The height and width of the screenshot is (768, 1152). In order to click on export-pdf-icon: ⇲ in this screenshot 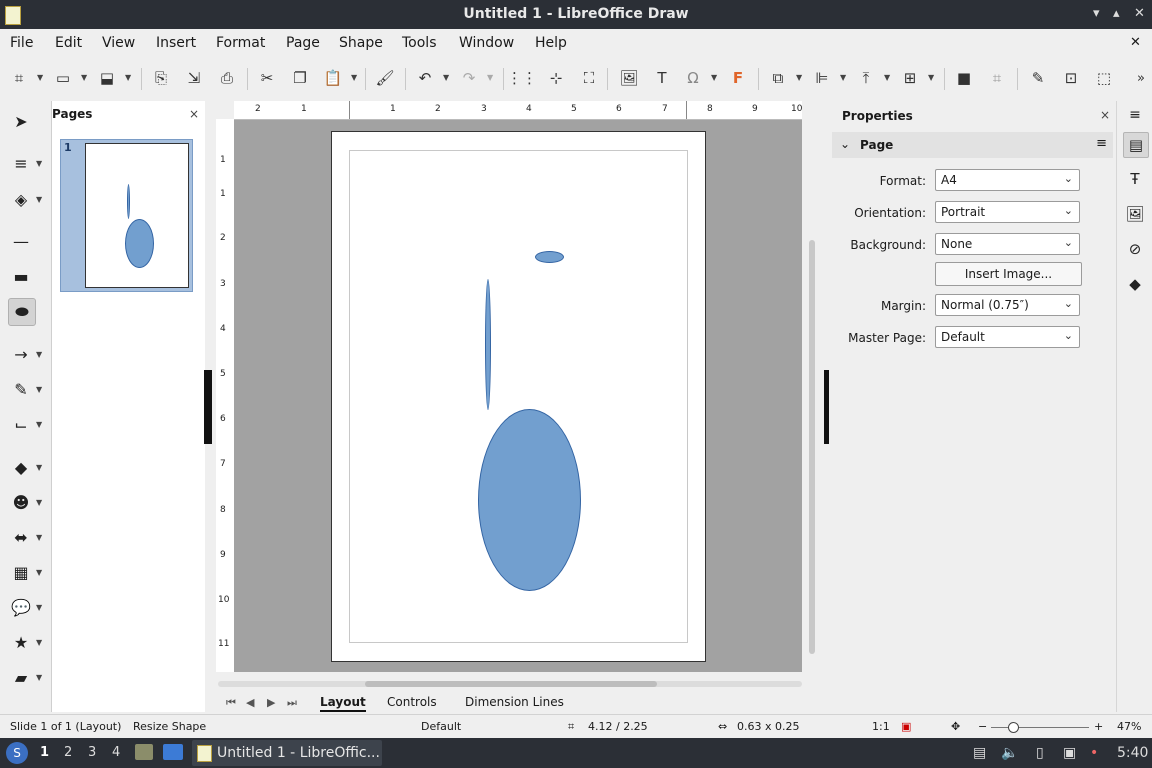, I will do `click(194, 78)`.